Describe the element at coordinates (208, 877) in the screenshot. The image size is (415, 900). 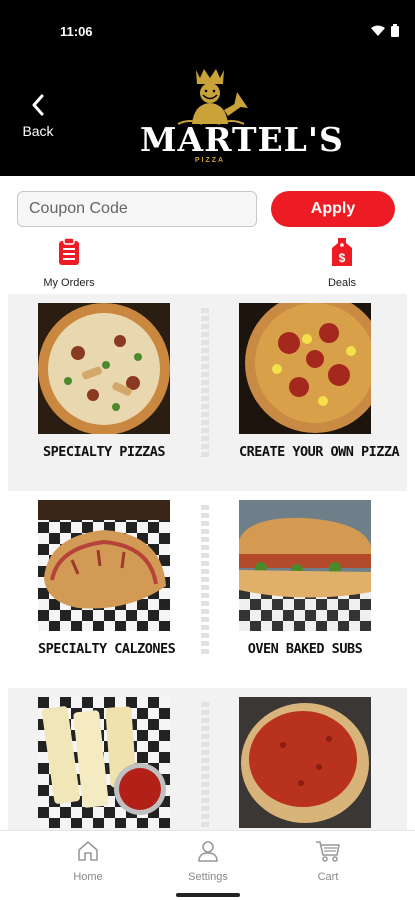
I see `tab-label: Settings` at that location.